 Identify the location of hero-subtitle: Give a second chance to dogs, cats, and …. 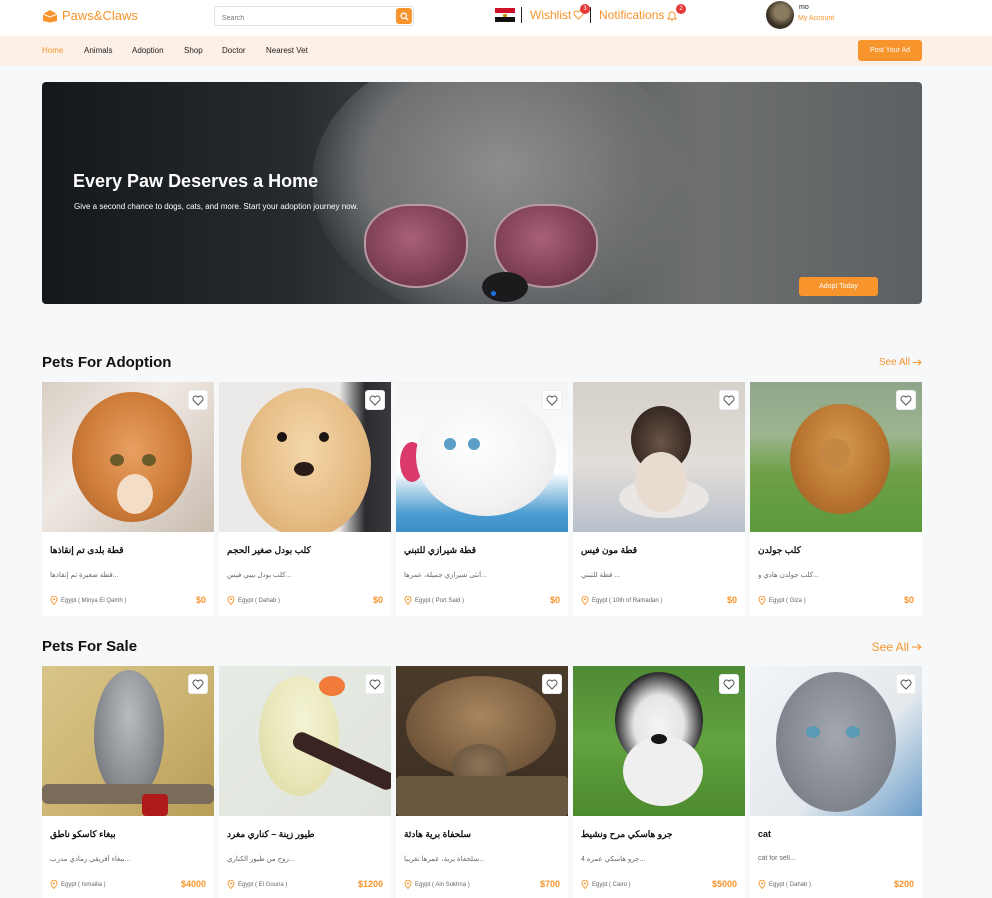
(216, 206).